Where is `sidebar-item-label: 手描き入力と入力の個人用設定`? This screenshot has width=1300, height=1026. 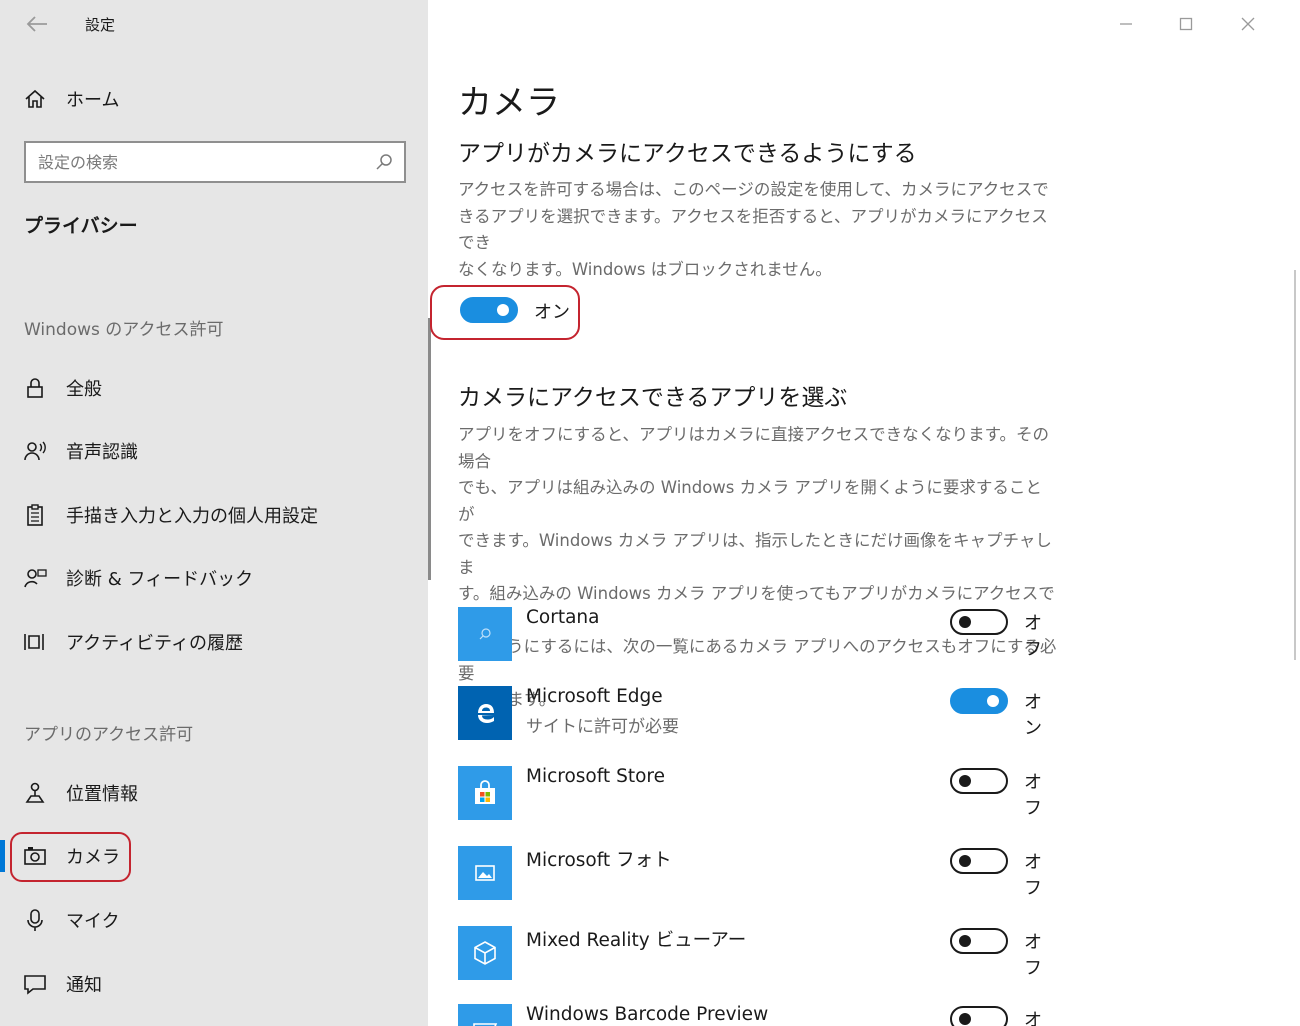
sidebar-item-label: 手描き入力と入力の個人用設定 is located at coordinates (192, 516).